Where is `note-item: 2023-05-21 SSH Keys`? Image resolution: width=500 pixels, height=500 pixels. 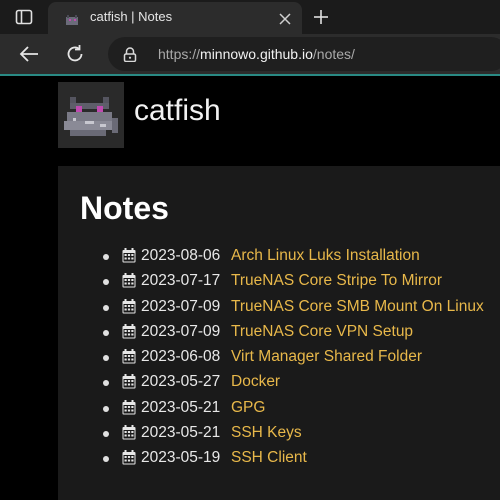 note-item: 2023-05-21 SSH Keys is located at coordinates (279, 435).